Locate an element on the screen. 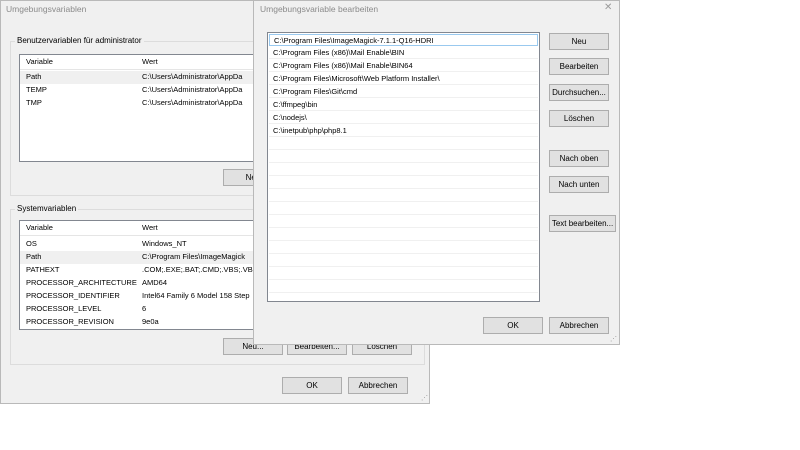 The image size is (800, 450). list-item: C:\Program Files\Git\cmd is located at coordinates (403, 92).